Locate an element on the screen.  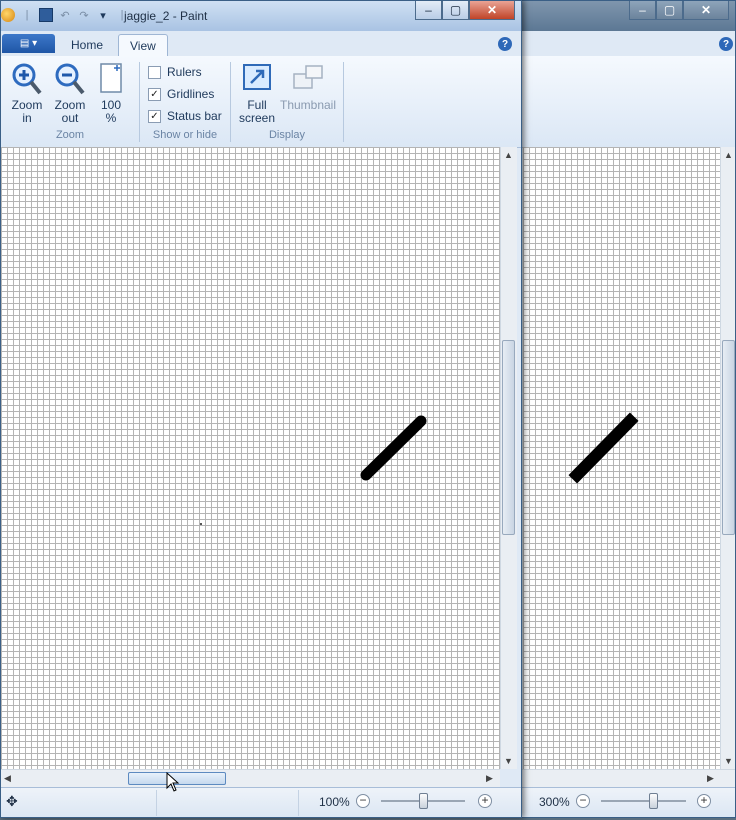
thumbnail-label: Thumbnail is located at coordinates (308, 105).